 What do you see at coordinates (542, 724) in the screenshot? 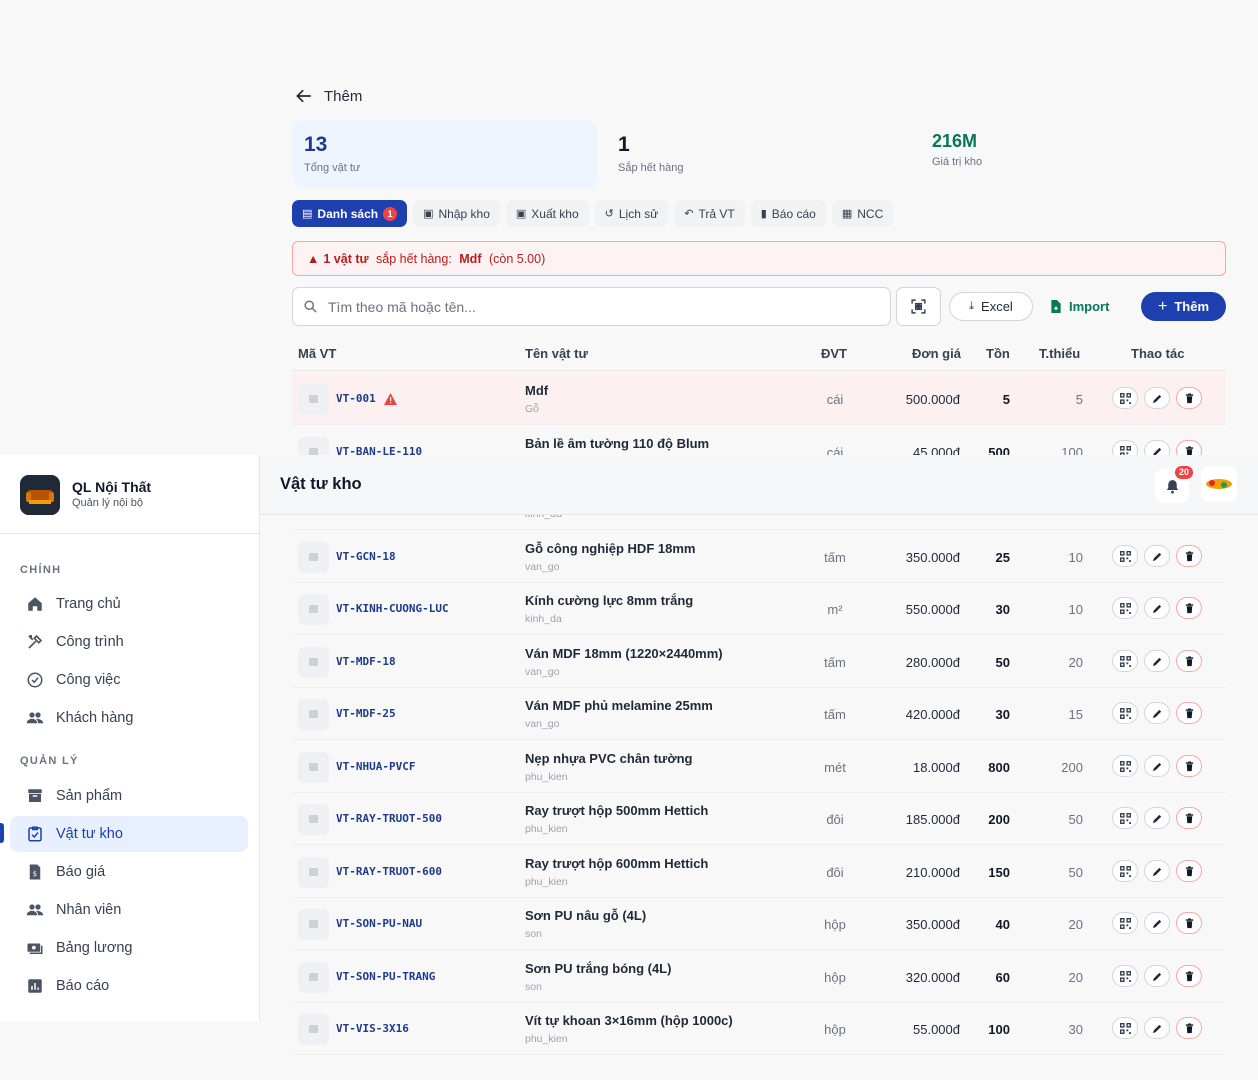
I see `item-category: van_go` at bounding box center [542, 724].